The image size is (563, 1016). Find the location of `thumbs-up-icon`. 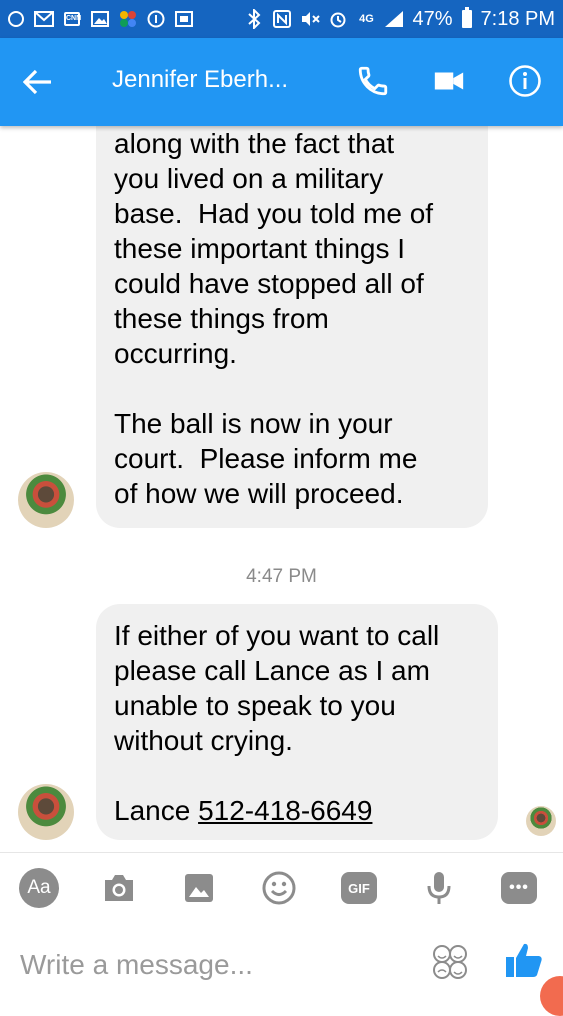

thumbs-up-icon is located at coordinates (524, 960).